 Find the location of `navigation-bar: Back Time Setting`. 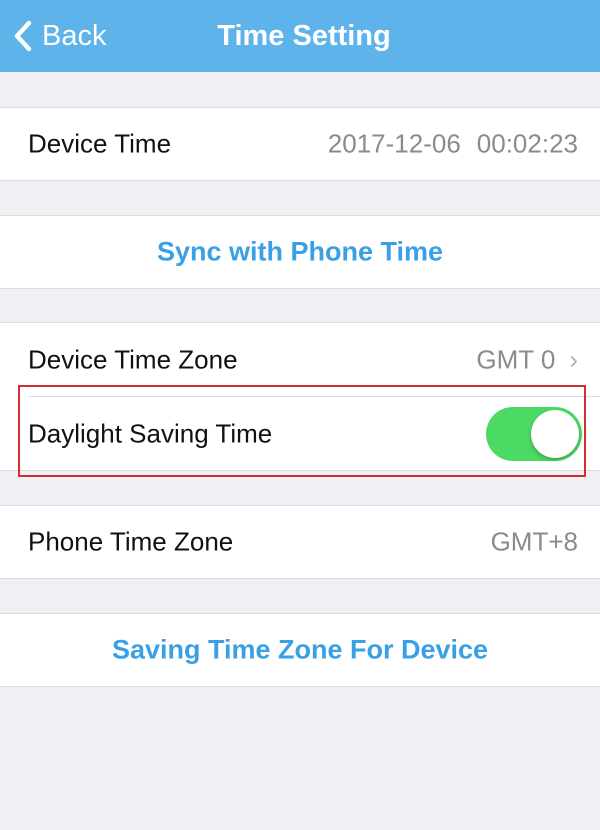

navigation-bar: Back Time Setting is located at coordinates (300, 36).